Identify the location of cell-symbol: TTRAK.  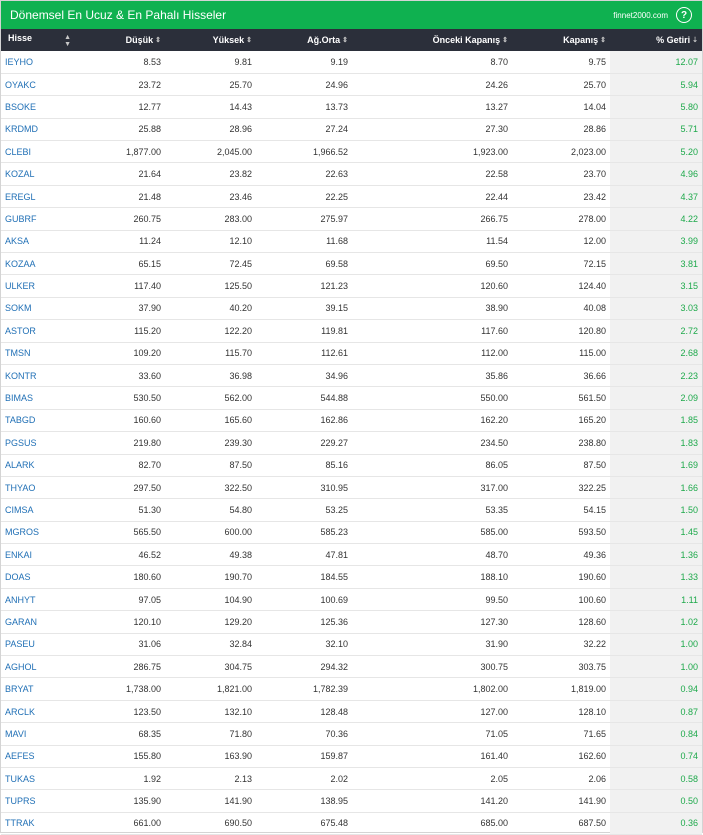
(41, 823).